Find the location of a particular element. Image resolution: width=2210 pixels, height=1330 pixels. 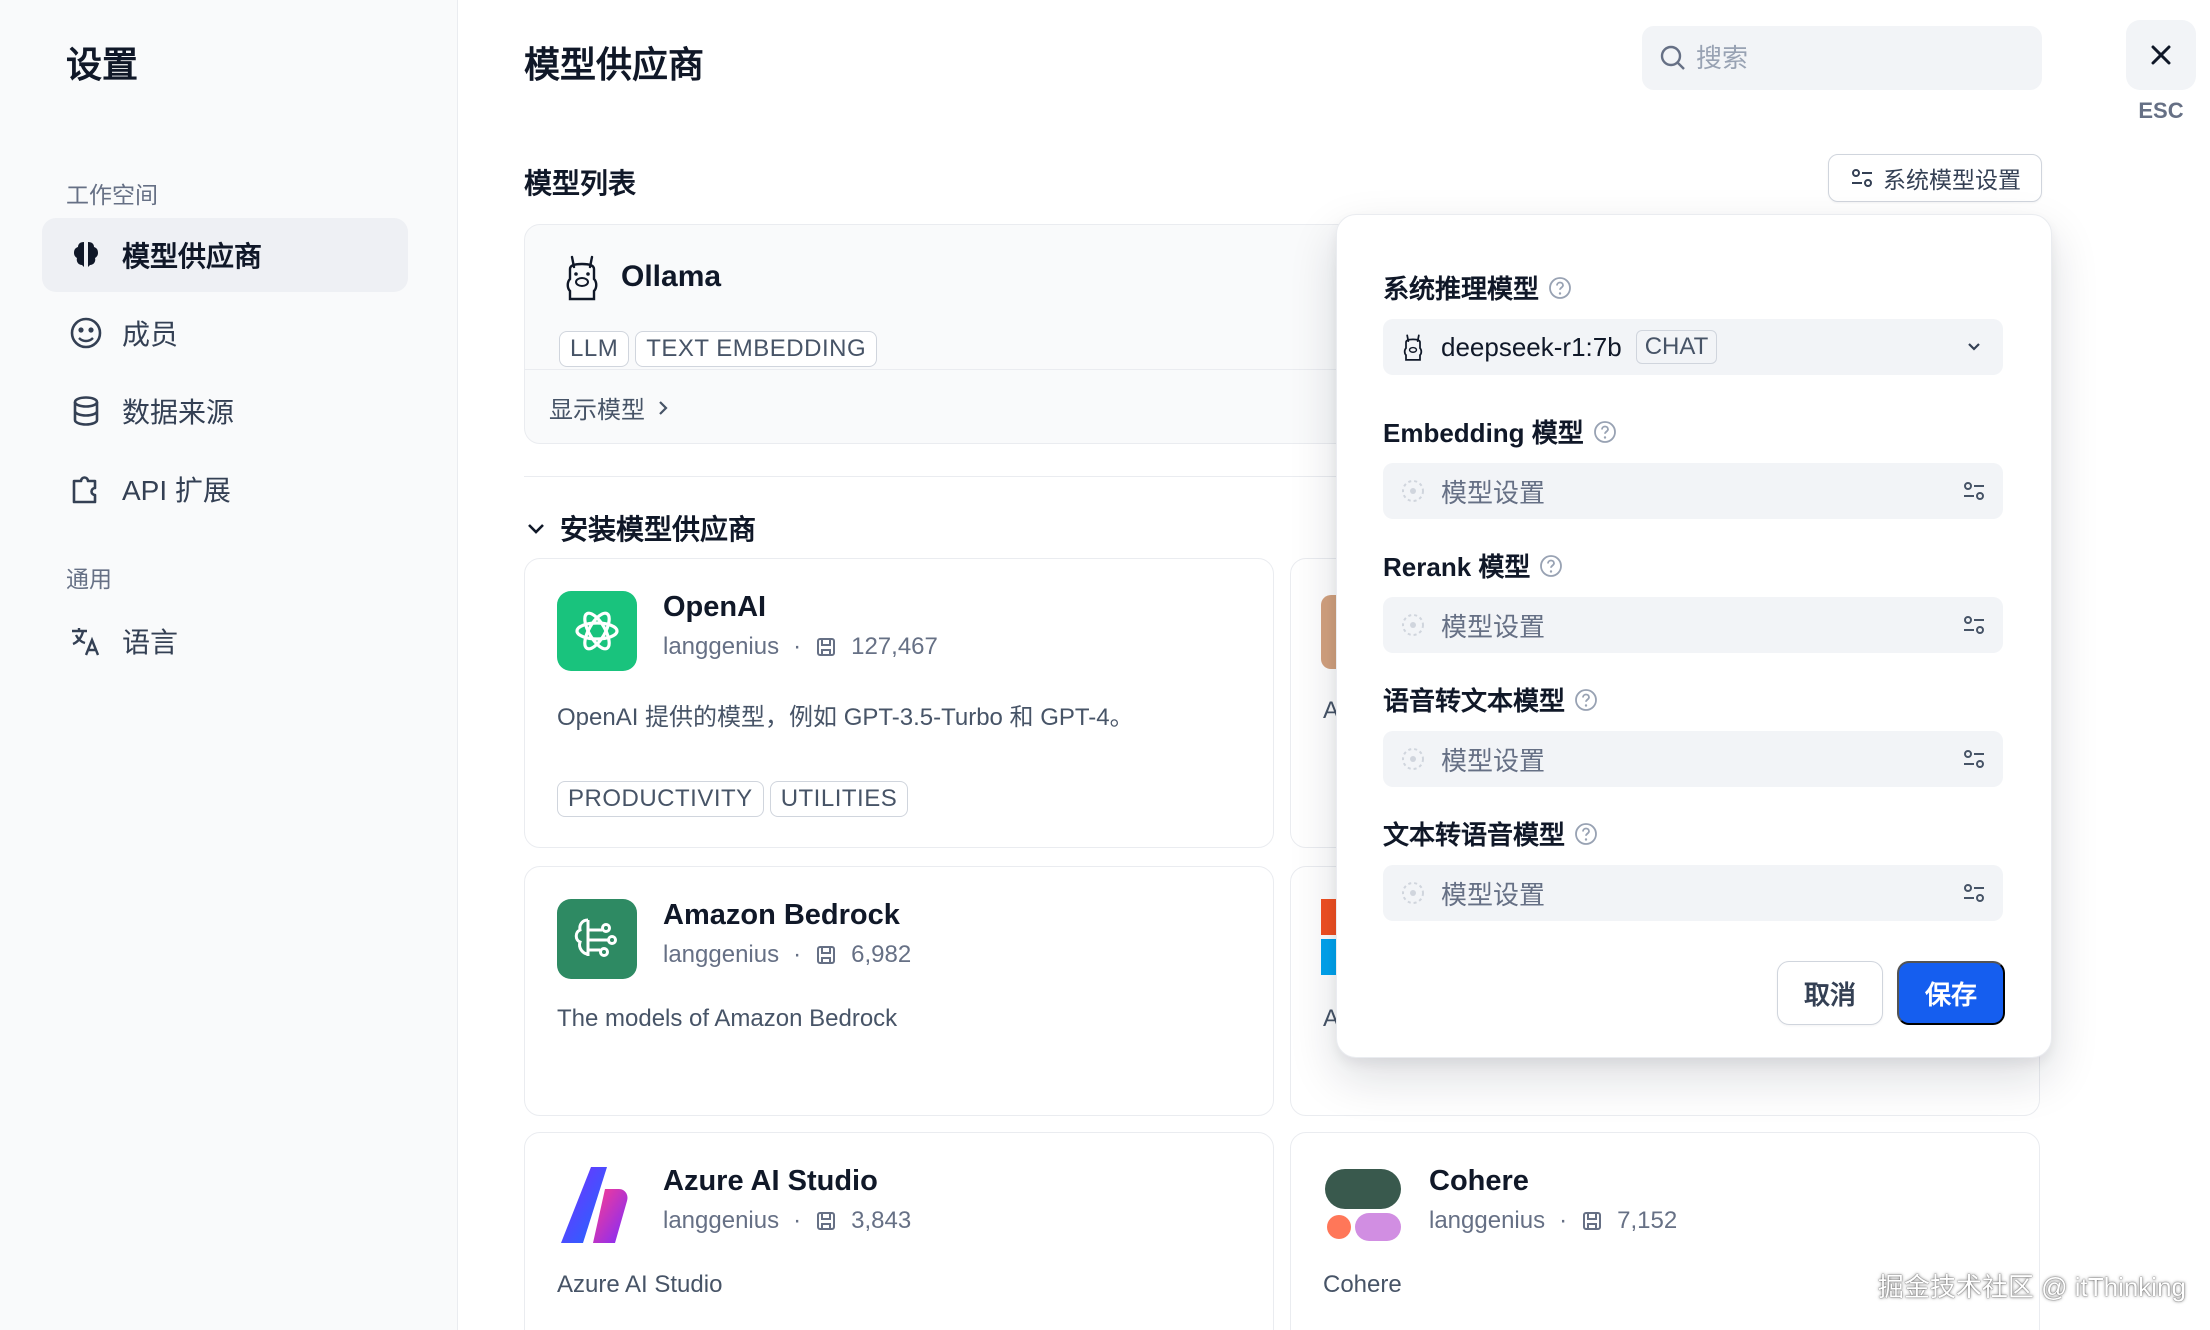

sidebar-item-model-provider: 模型供应商 is located at coordinates (225, 255).